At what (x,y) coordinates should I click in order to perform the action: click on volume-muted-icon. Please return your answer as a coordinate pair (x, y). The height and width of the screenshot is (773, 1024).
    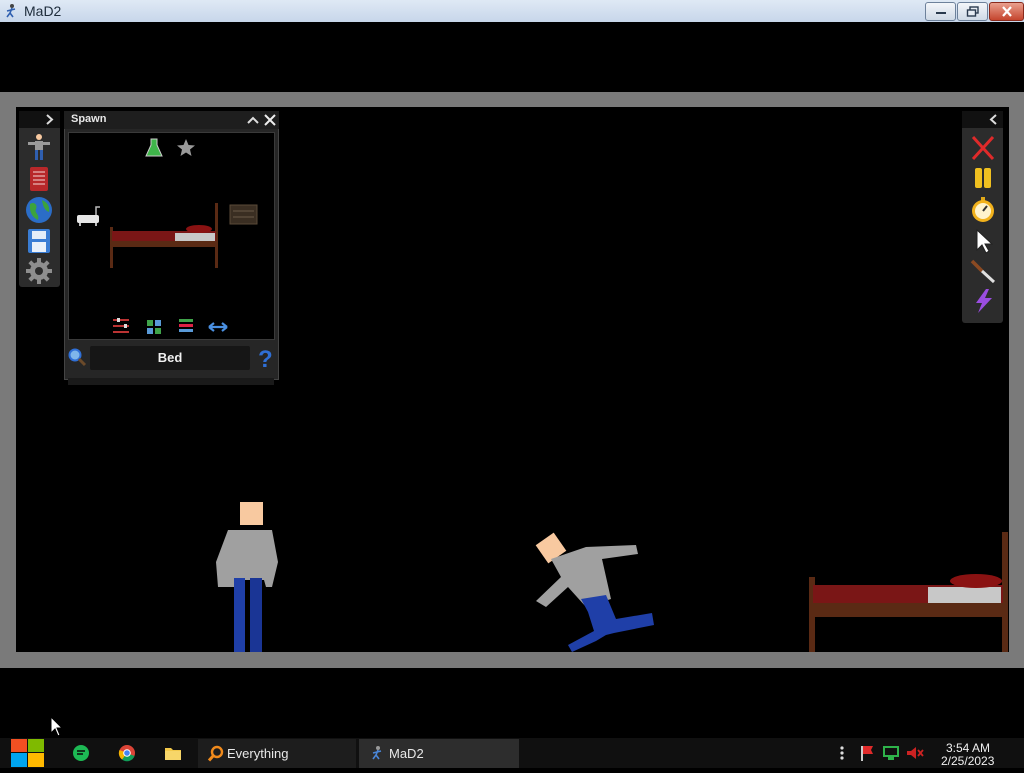
    Looking at the image, I should click on (915, 753).